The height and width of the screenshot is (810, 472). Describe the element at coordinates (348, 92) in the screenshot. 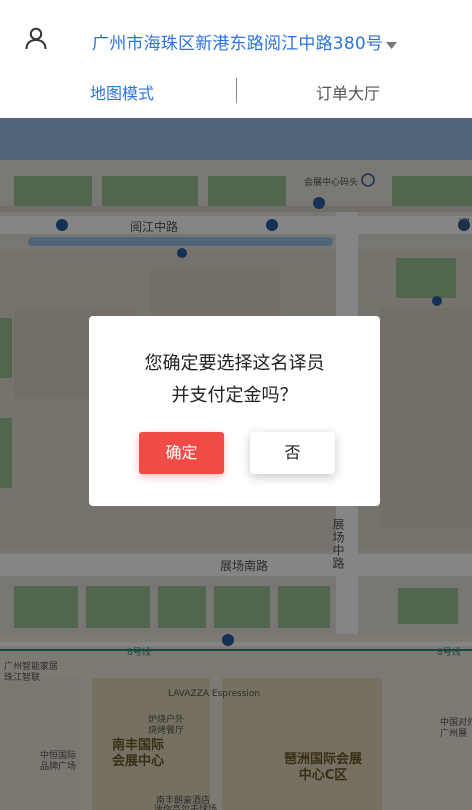

I see `tab-order-hall: 订单大厅` at that location.